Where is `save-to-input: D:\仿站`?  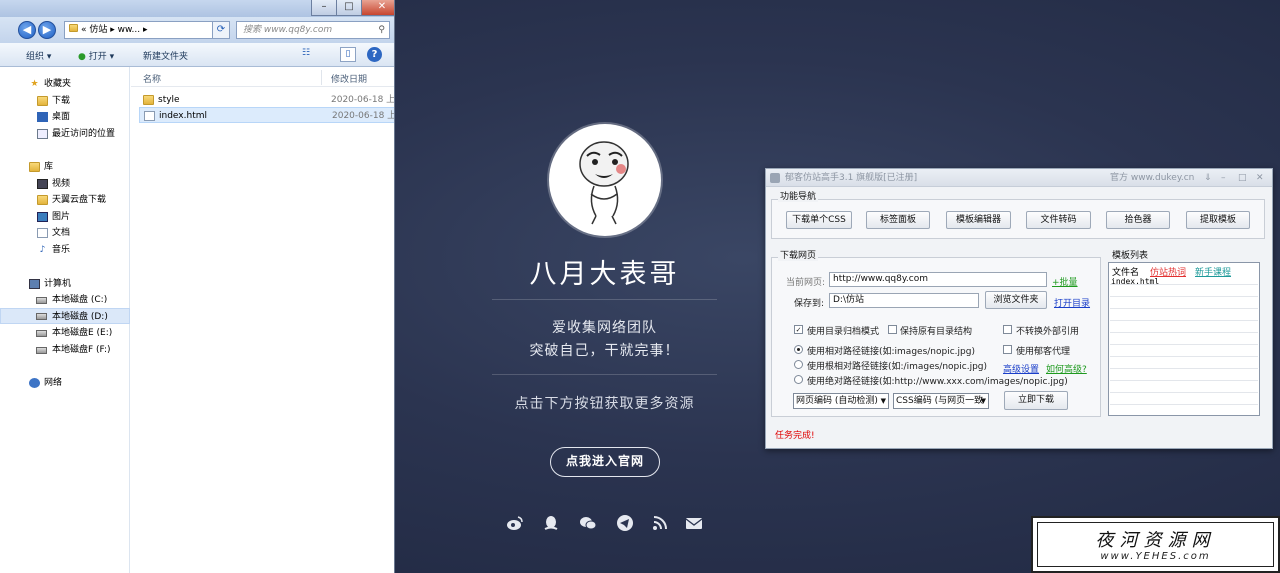 save-to-input: D:\仿站 is located at coordinates (904, 300).